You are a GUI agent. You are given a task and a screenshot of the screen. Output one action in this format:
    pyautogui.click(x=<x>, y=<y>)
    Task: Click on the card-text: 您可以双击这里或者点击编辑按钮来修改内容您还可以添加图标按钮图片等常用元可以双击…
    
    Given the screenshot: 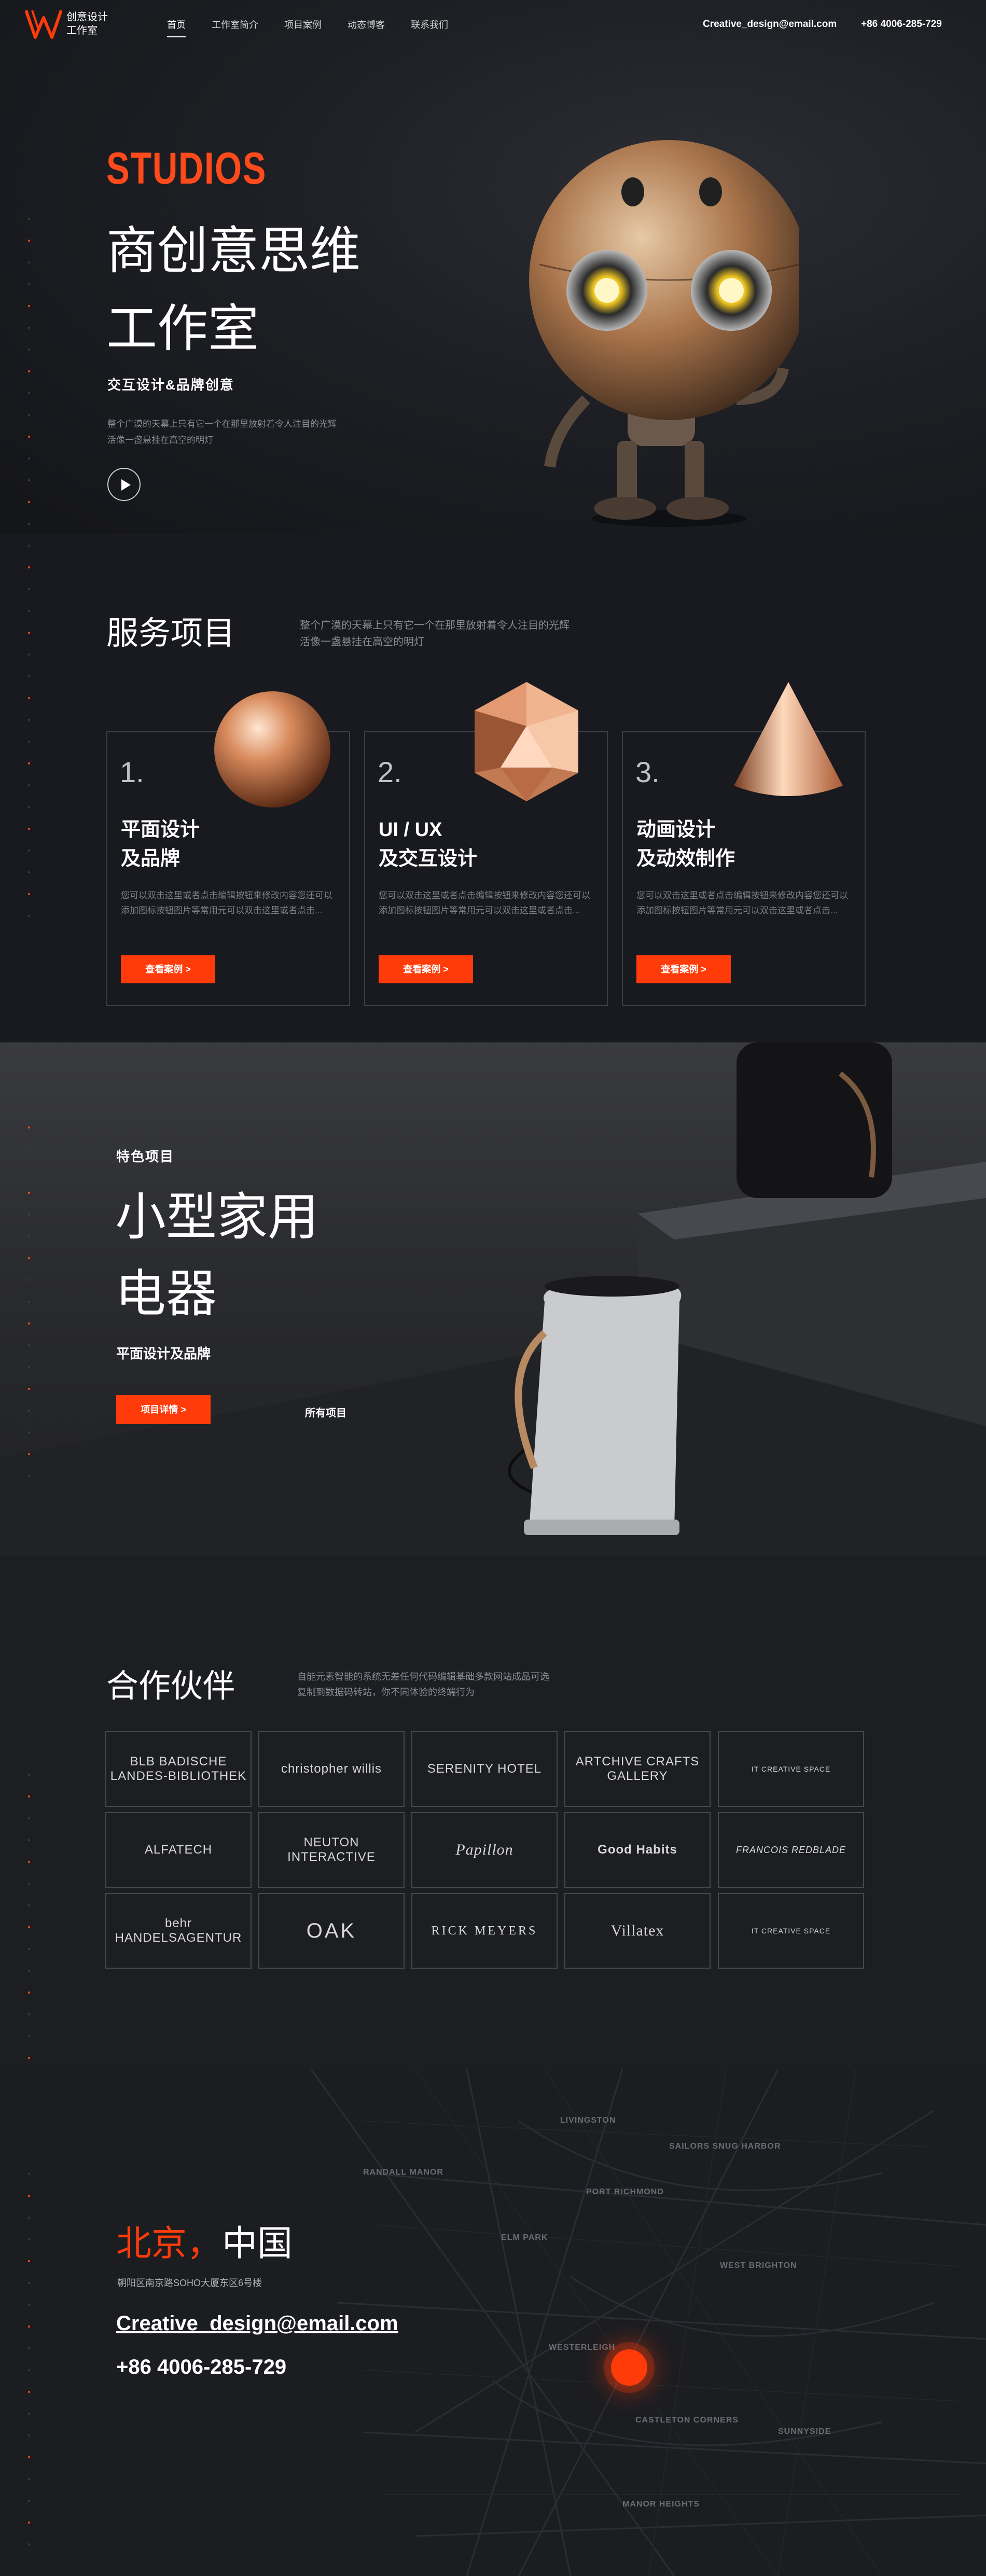 What is the action you would take?
    pyautogui.click(x=484, y=902)
    